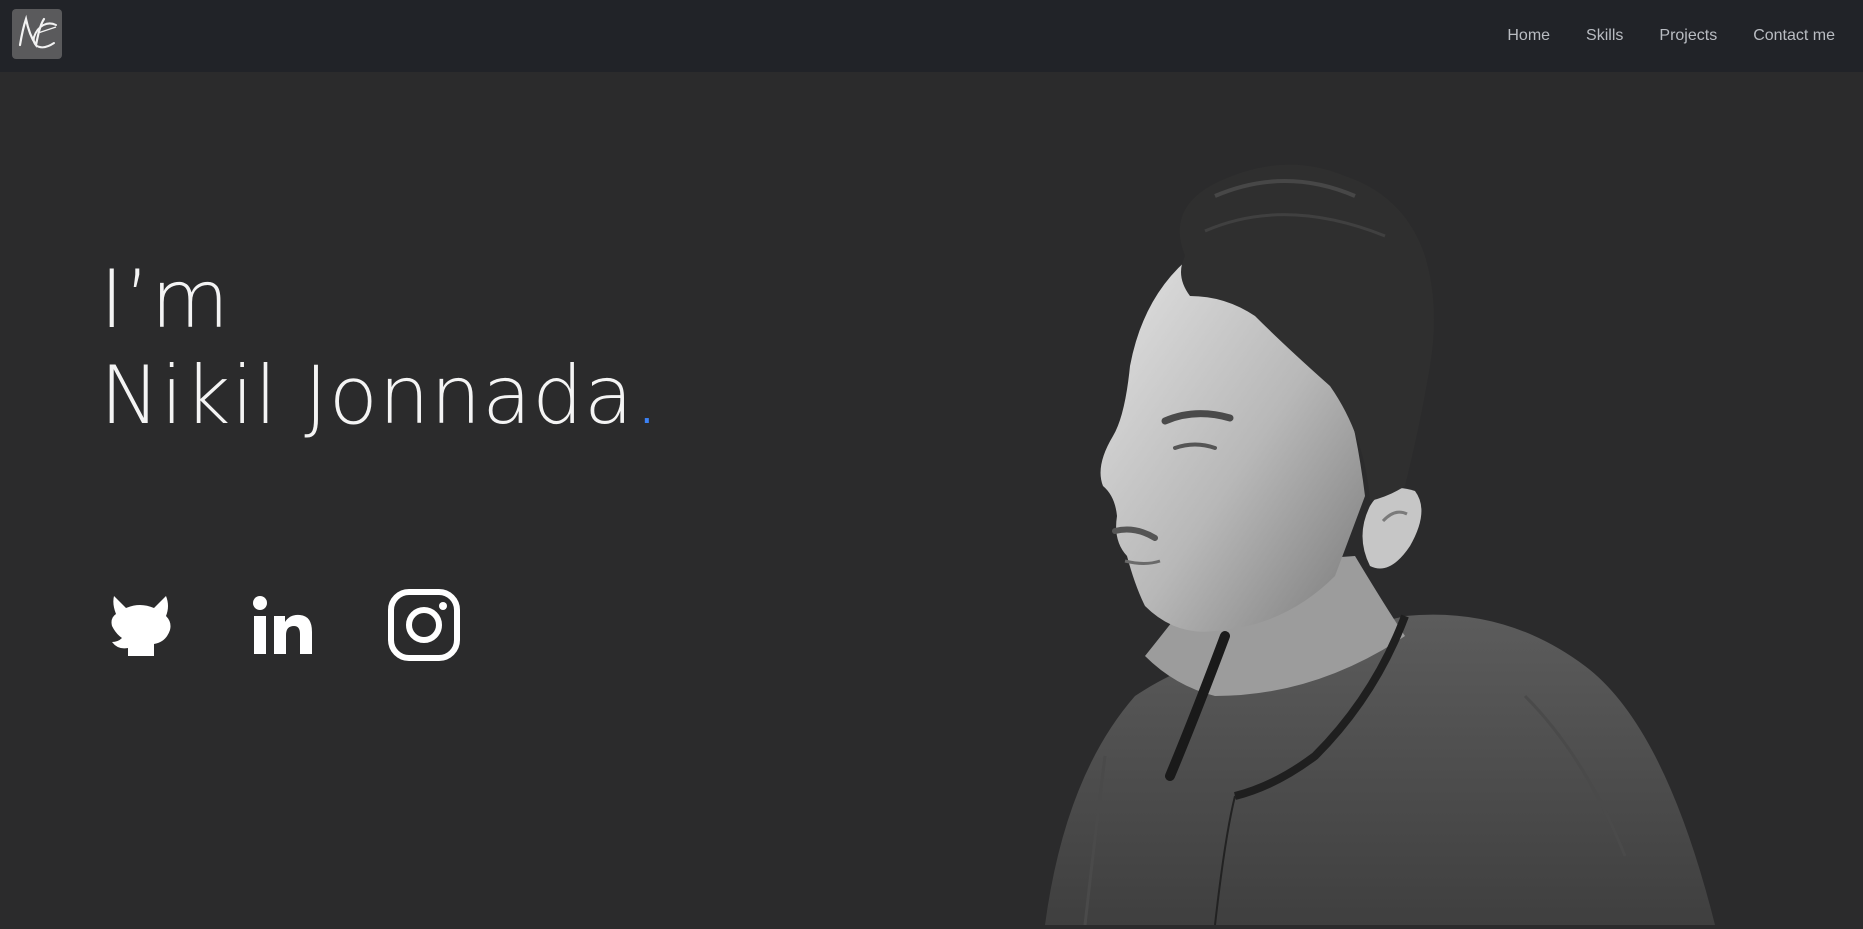 This screenshot has height=929, width=1863. I want to click on navbar: Home Skills Projects Contact me, so click(931, 36).